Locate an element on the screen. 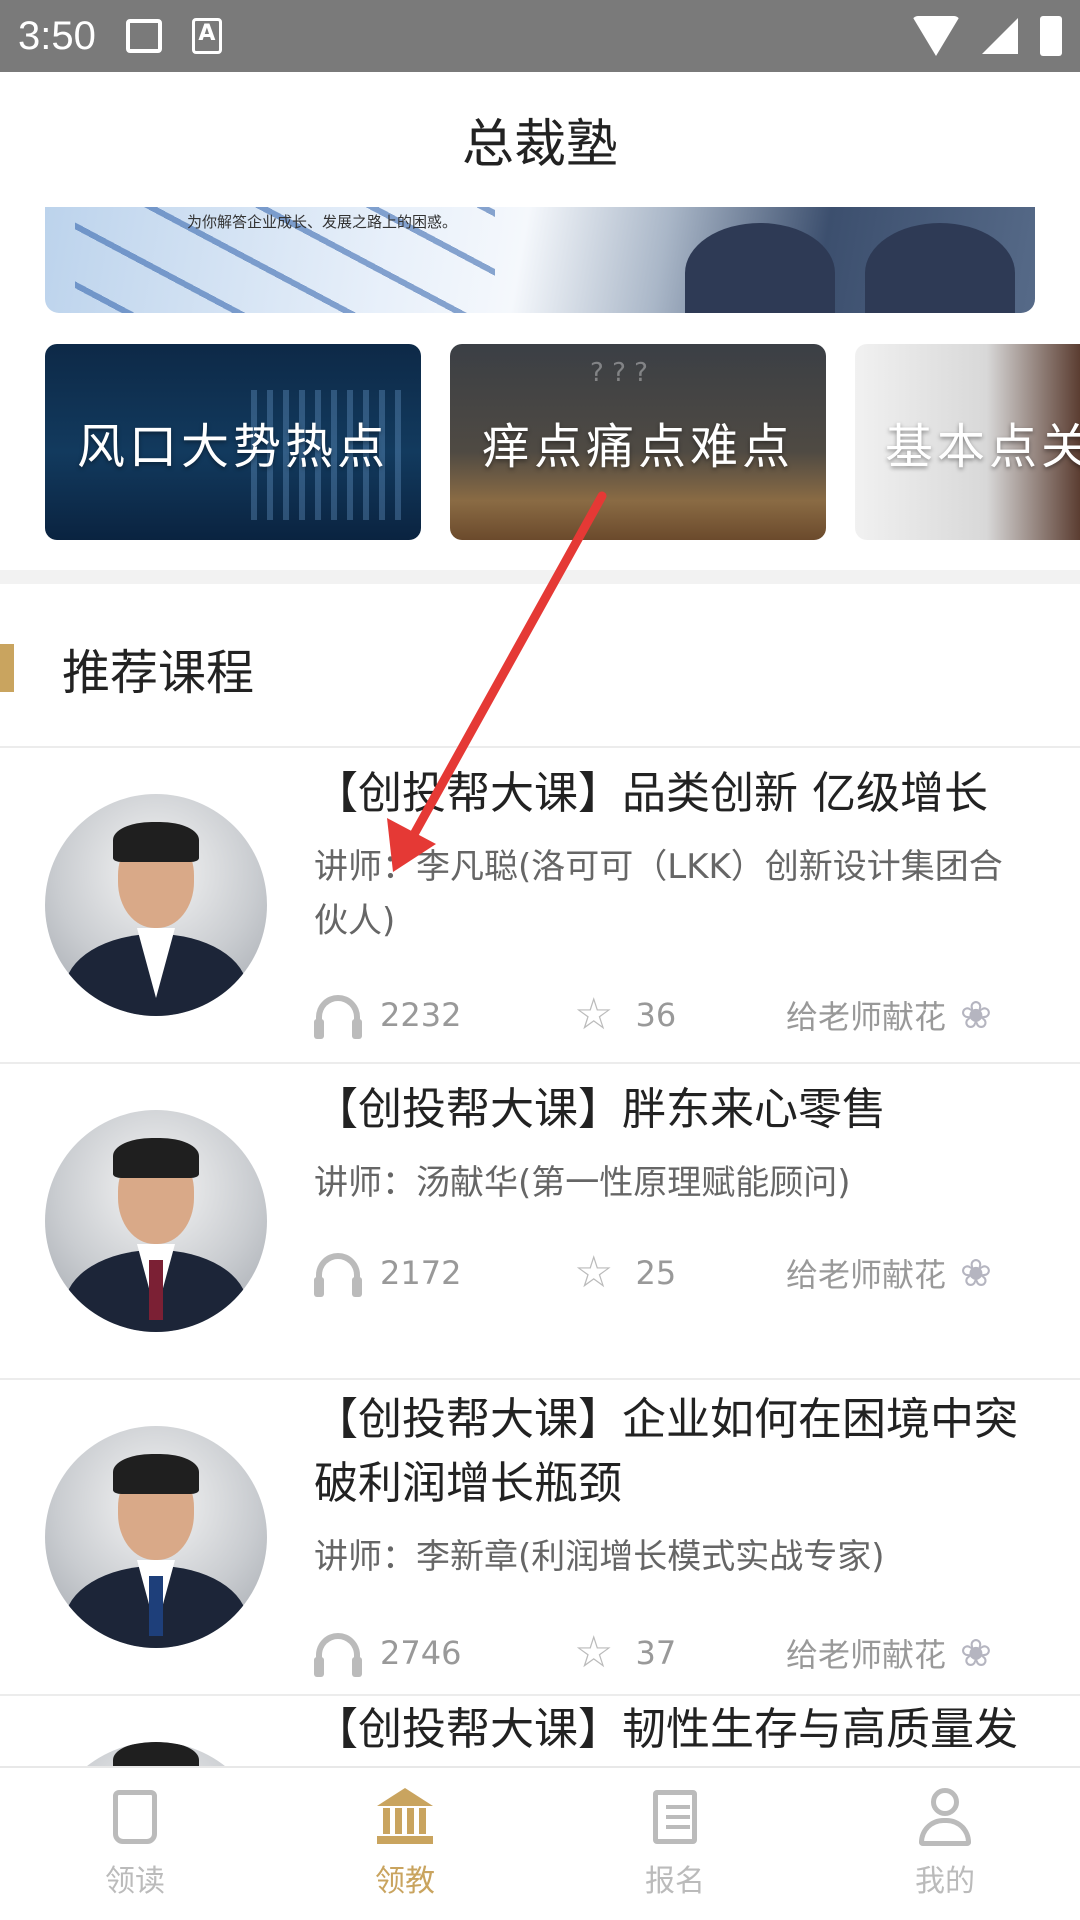  course-title: 【创投帮大课】胖东来心零售 is located at coordinates (600, 1109).